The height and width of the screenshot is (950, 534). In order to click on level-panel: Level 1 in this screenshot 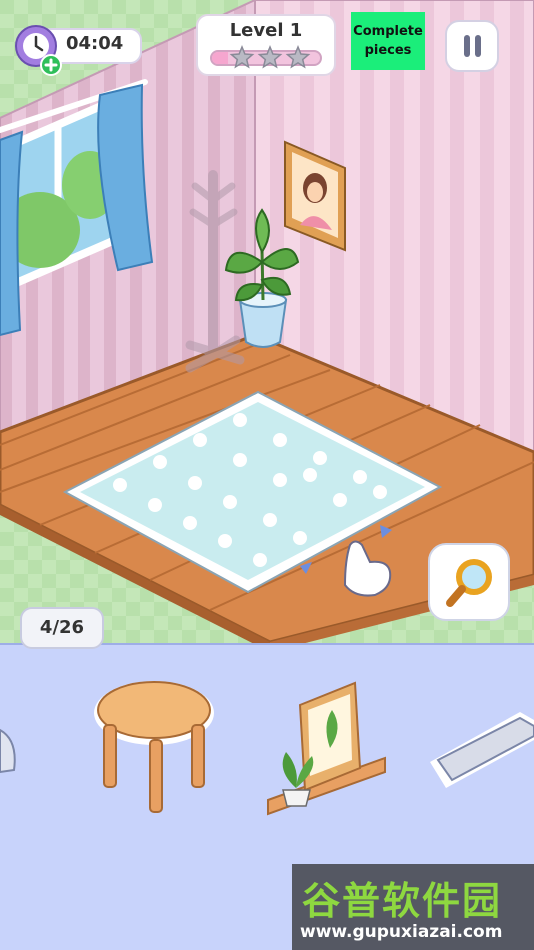, I will do `click(266, 45)`.